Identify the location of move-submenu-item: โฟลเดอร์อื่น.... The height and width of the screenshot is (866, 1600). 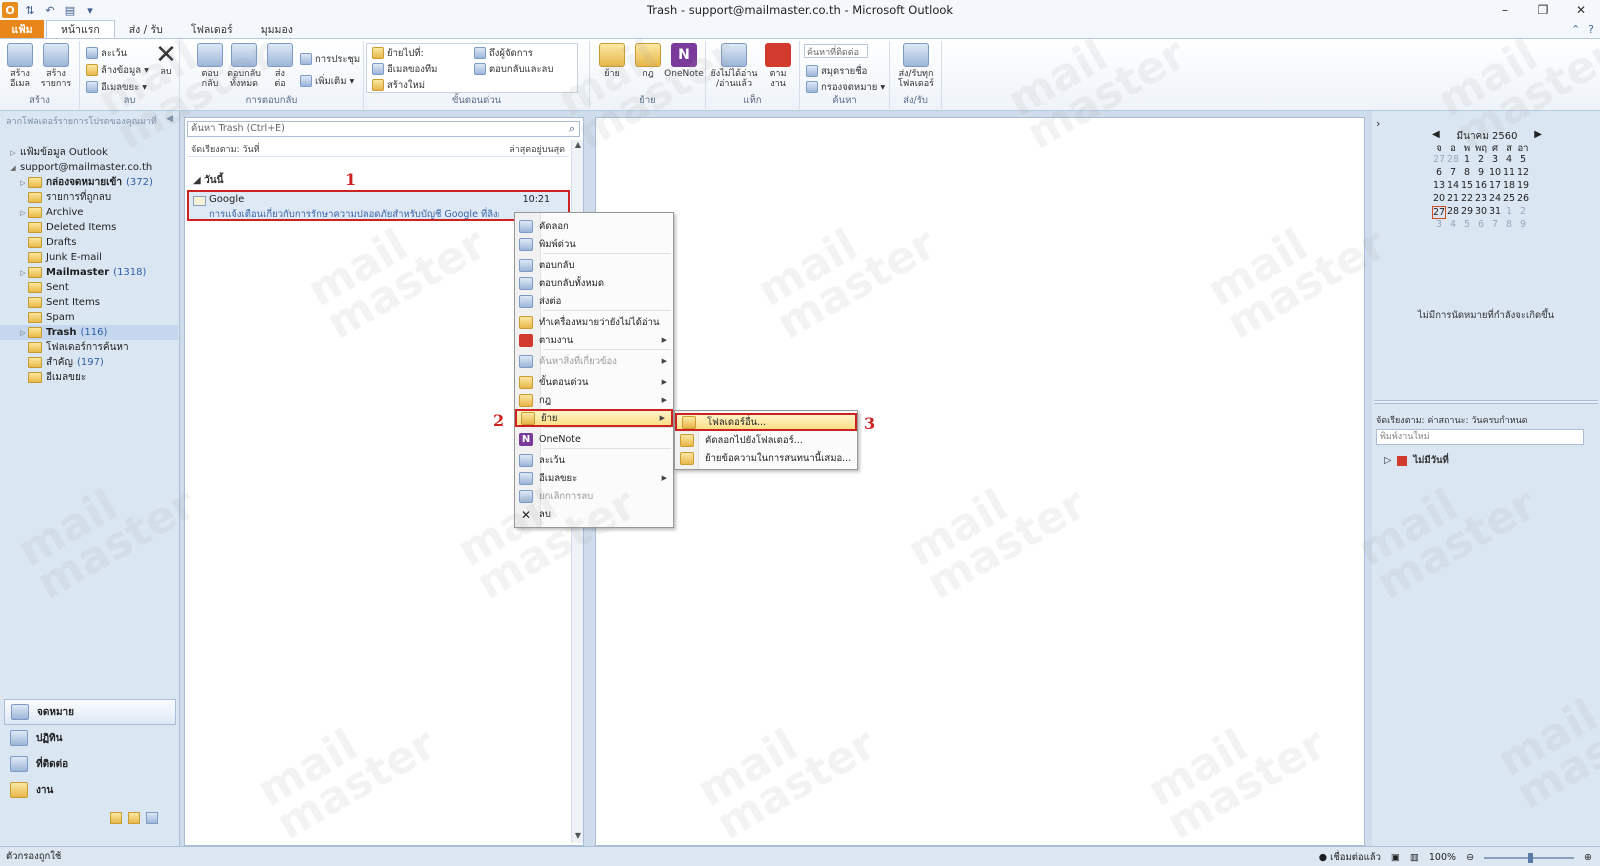
(766, 422).